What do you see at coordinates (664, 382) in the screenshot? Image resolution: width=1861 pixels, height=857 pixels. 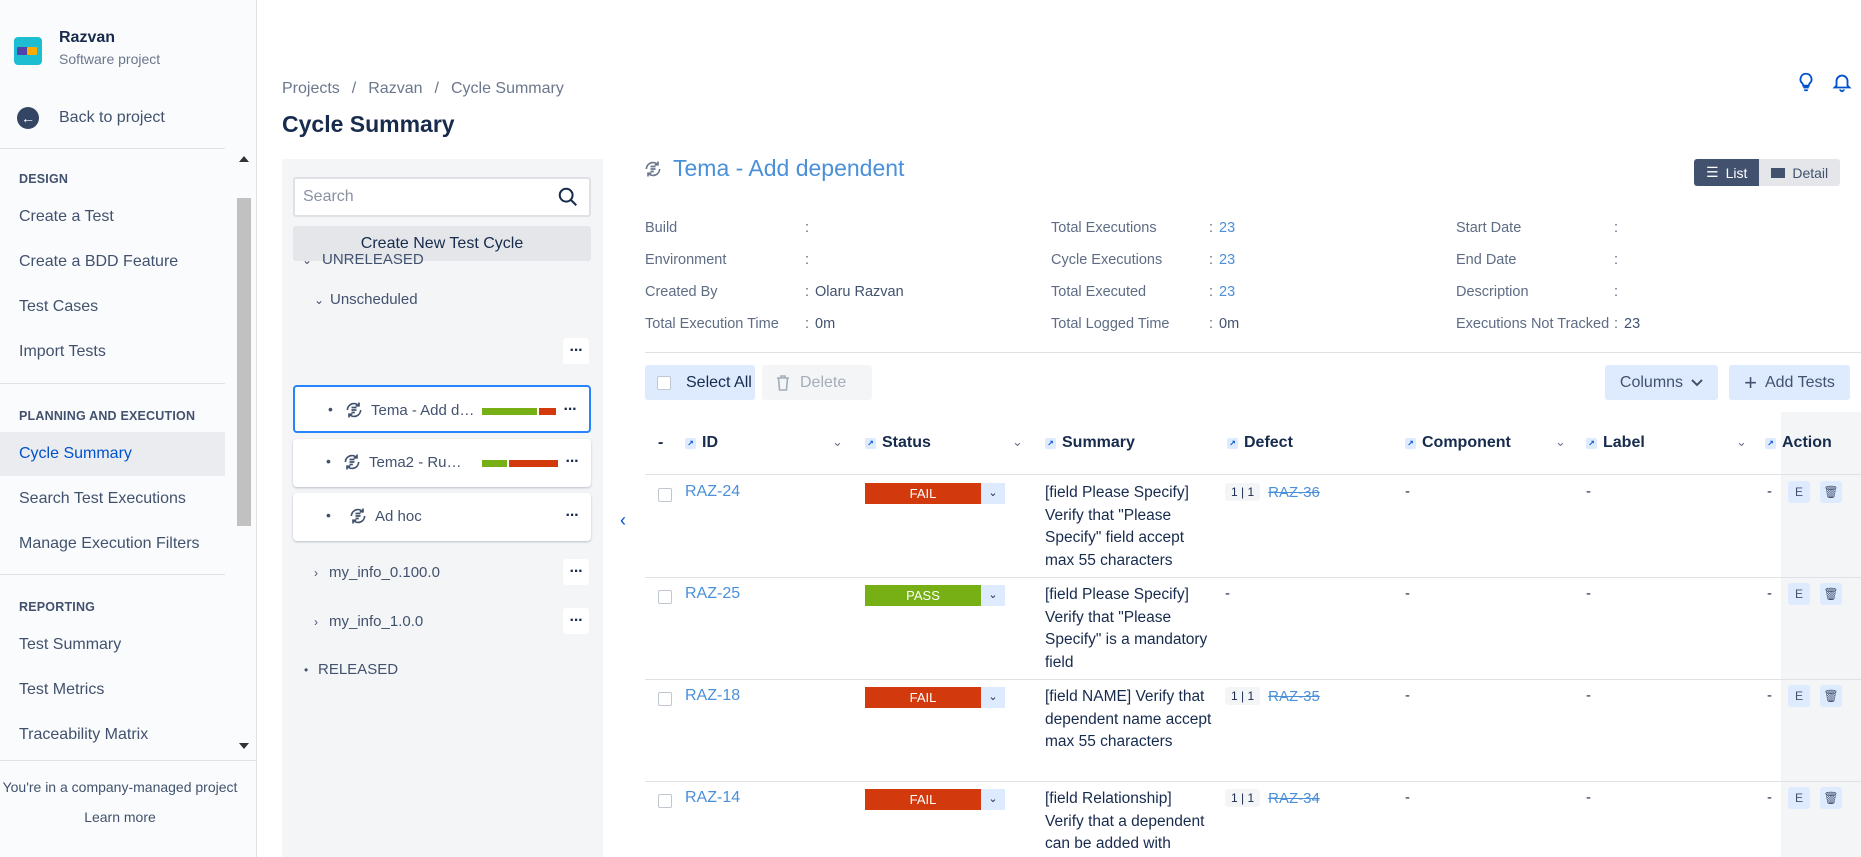 I see `select-all-checkbox` at bounding box center [664, 382].